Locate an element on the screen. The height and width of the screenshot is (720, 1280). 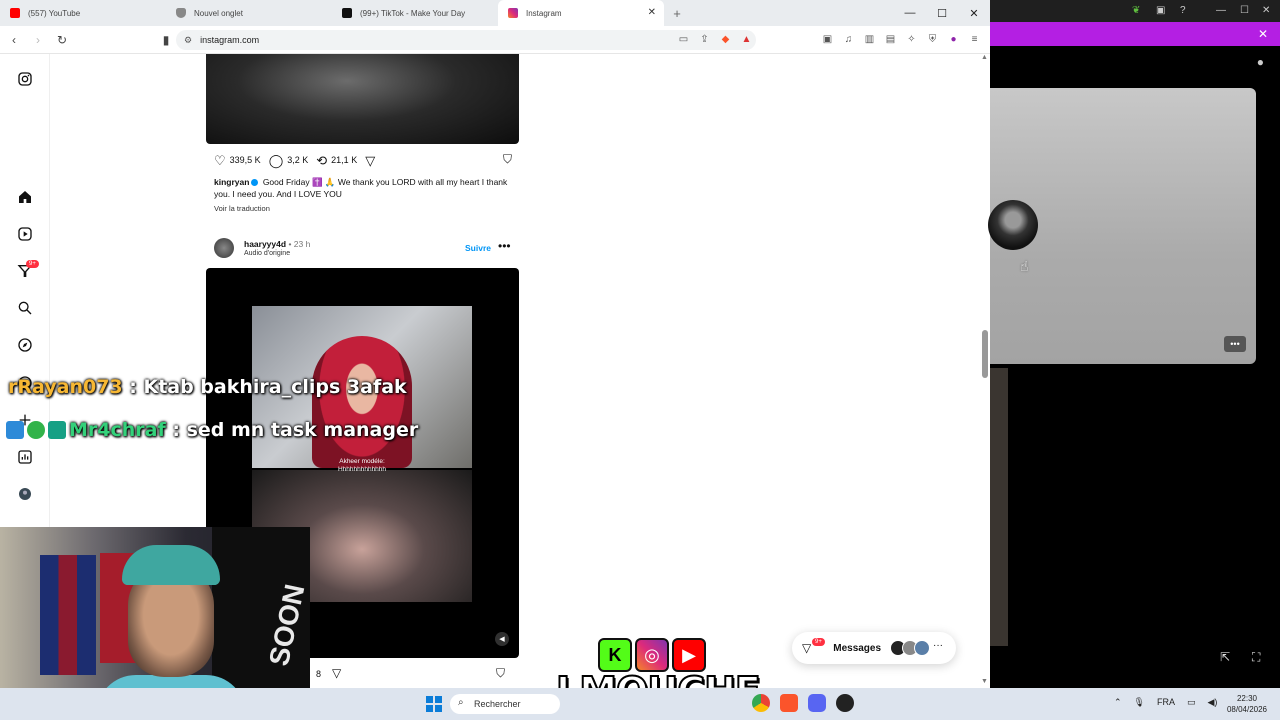
post-actions: ♡ 339,5 K ◯ 3,2 K ⟲ 21,1 K ▽ ⛉ is located at coordinates (363, 160).